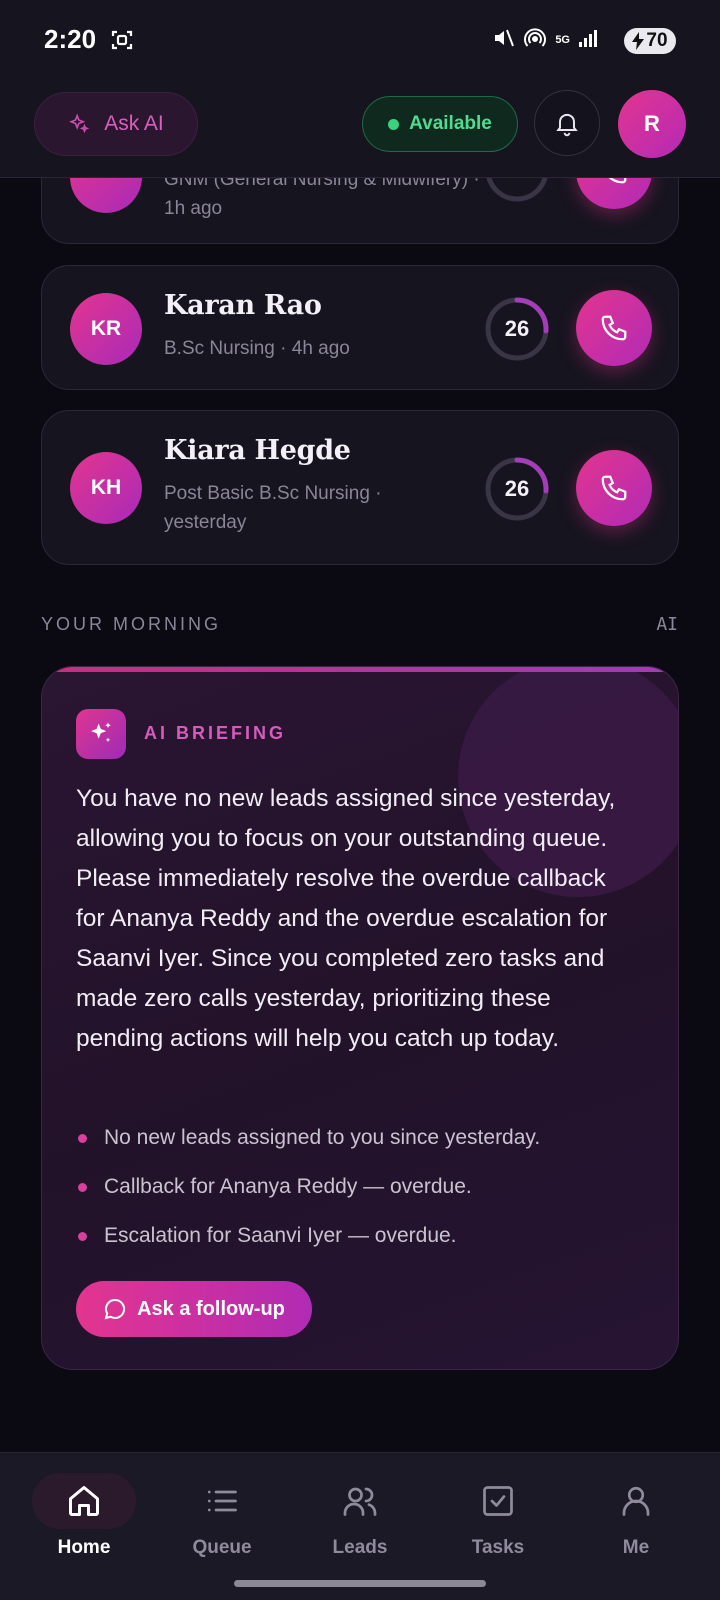 The image size is (720, 1600). Describe the element at coordinates (257, 348) in the screenshot. I see `lead-subtitle: B.Sc Nursing · 4h ago` at that location.